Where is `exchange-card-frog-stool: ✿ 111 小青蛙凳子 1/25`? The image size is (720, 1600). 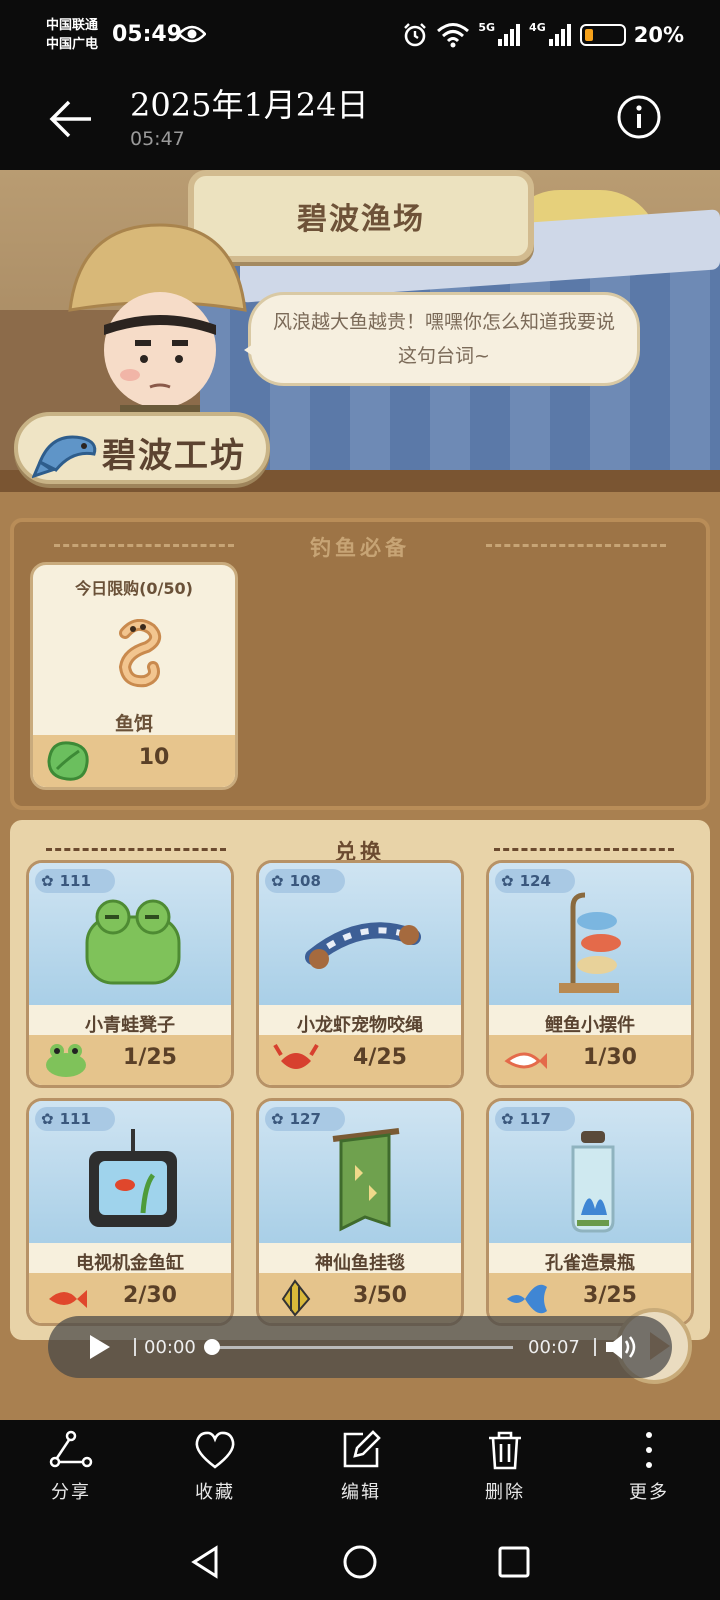 exchange-card-frog-stool: ✿ 111 小青蛙凳子 1/25 is located at coordinates (130, 974).